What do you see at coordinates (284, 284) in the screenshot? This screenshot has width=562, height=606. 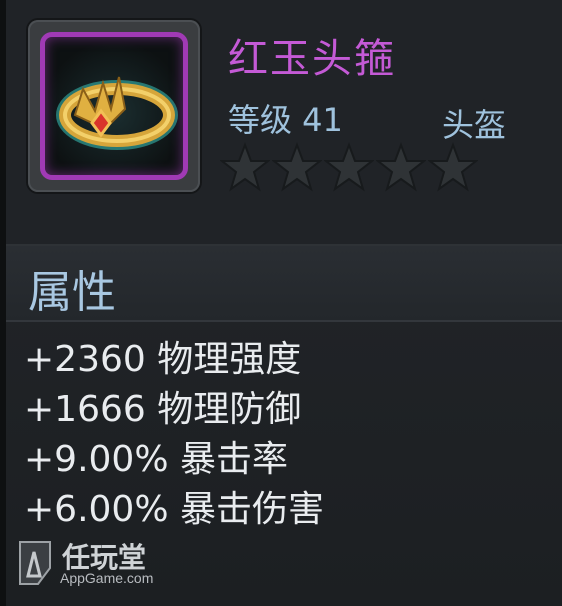 I see `attributes-header: 属性` at bounding box center [284, 284].